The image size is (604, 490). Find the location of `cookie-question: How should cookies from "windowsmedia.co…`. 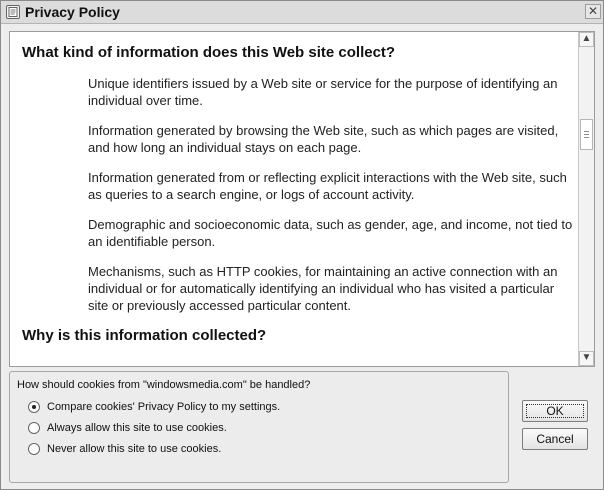

cookie-question: How should cookies from "windowsmedia.co… is located at coordinates (164, 385).